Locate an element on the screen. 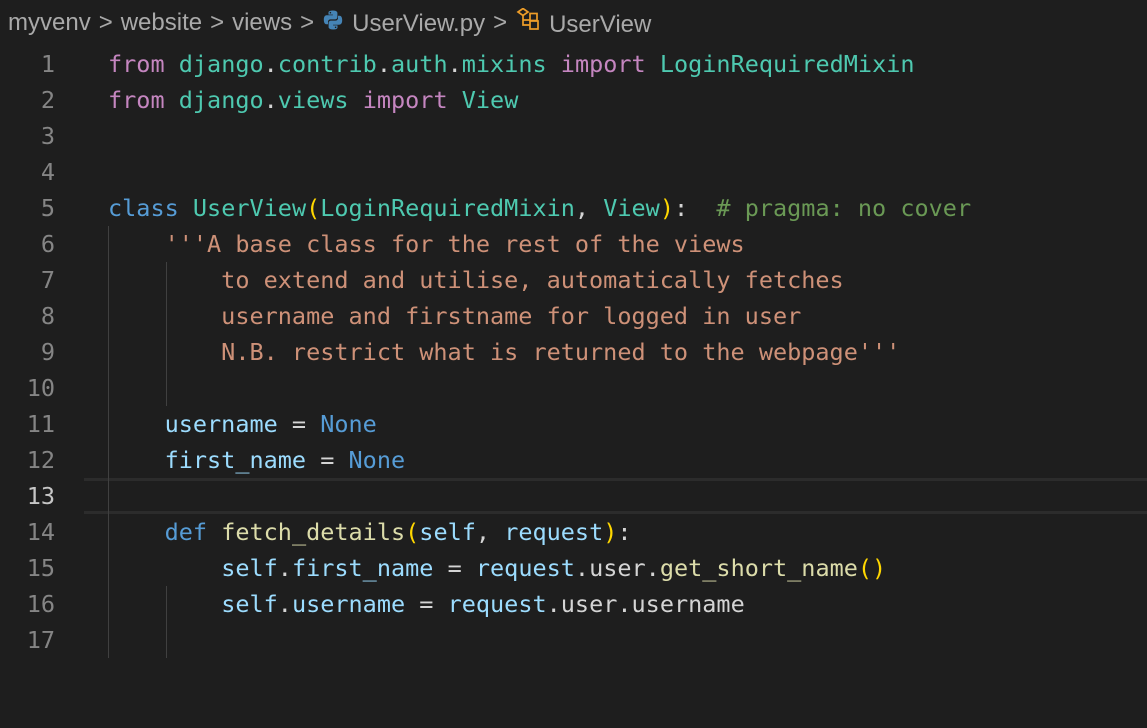  line-number: 17 is located at coordinates (40, 640).